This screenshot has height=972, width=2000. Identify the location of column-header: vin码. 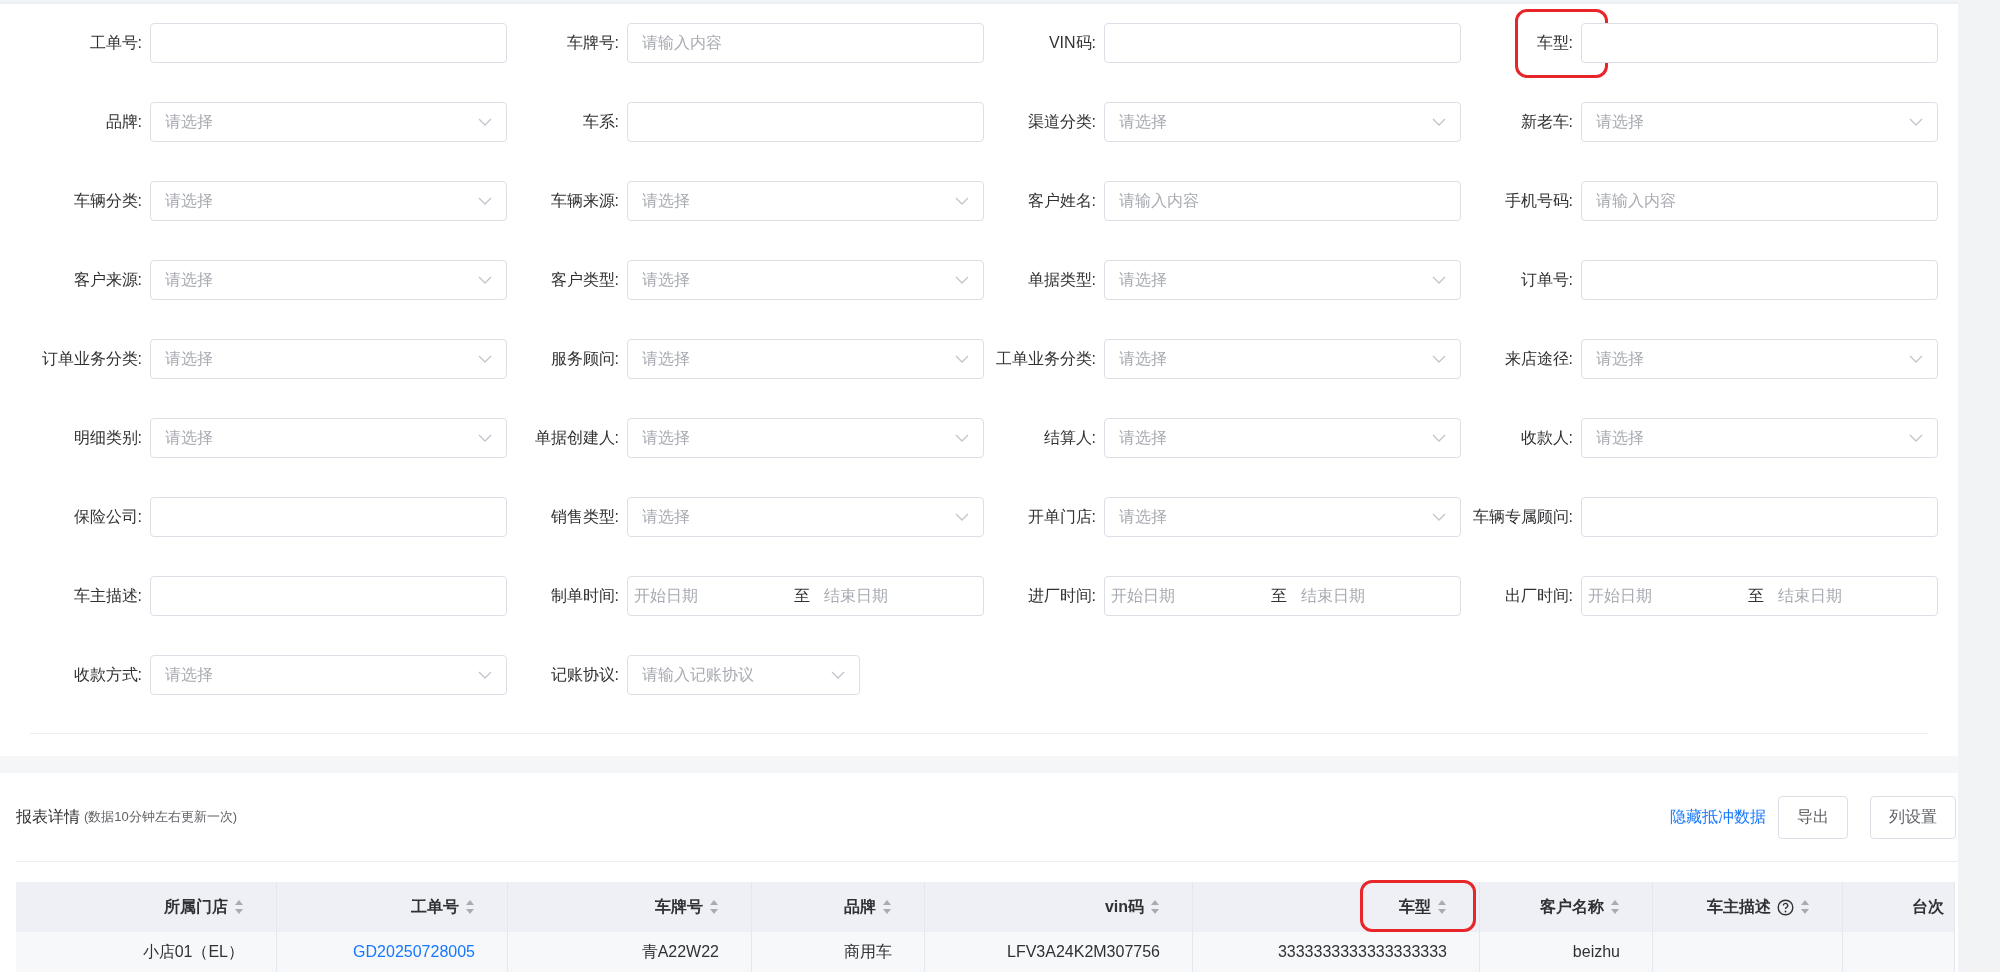
(1059, 907).